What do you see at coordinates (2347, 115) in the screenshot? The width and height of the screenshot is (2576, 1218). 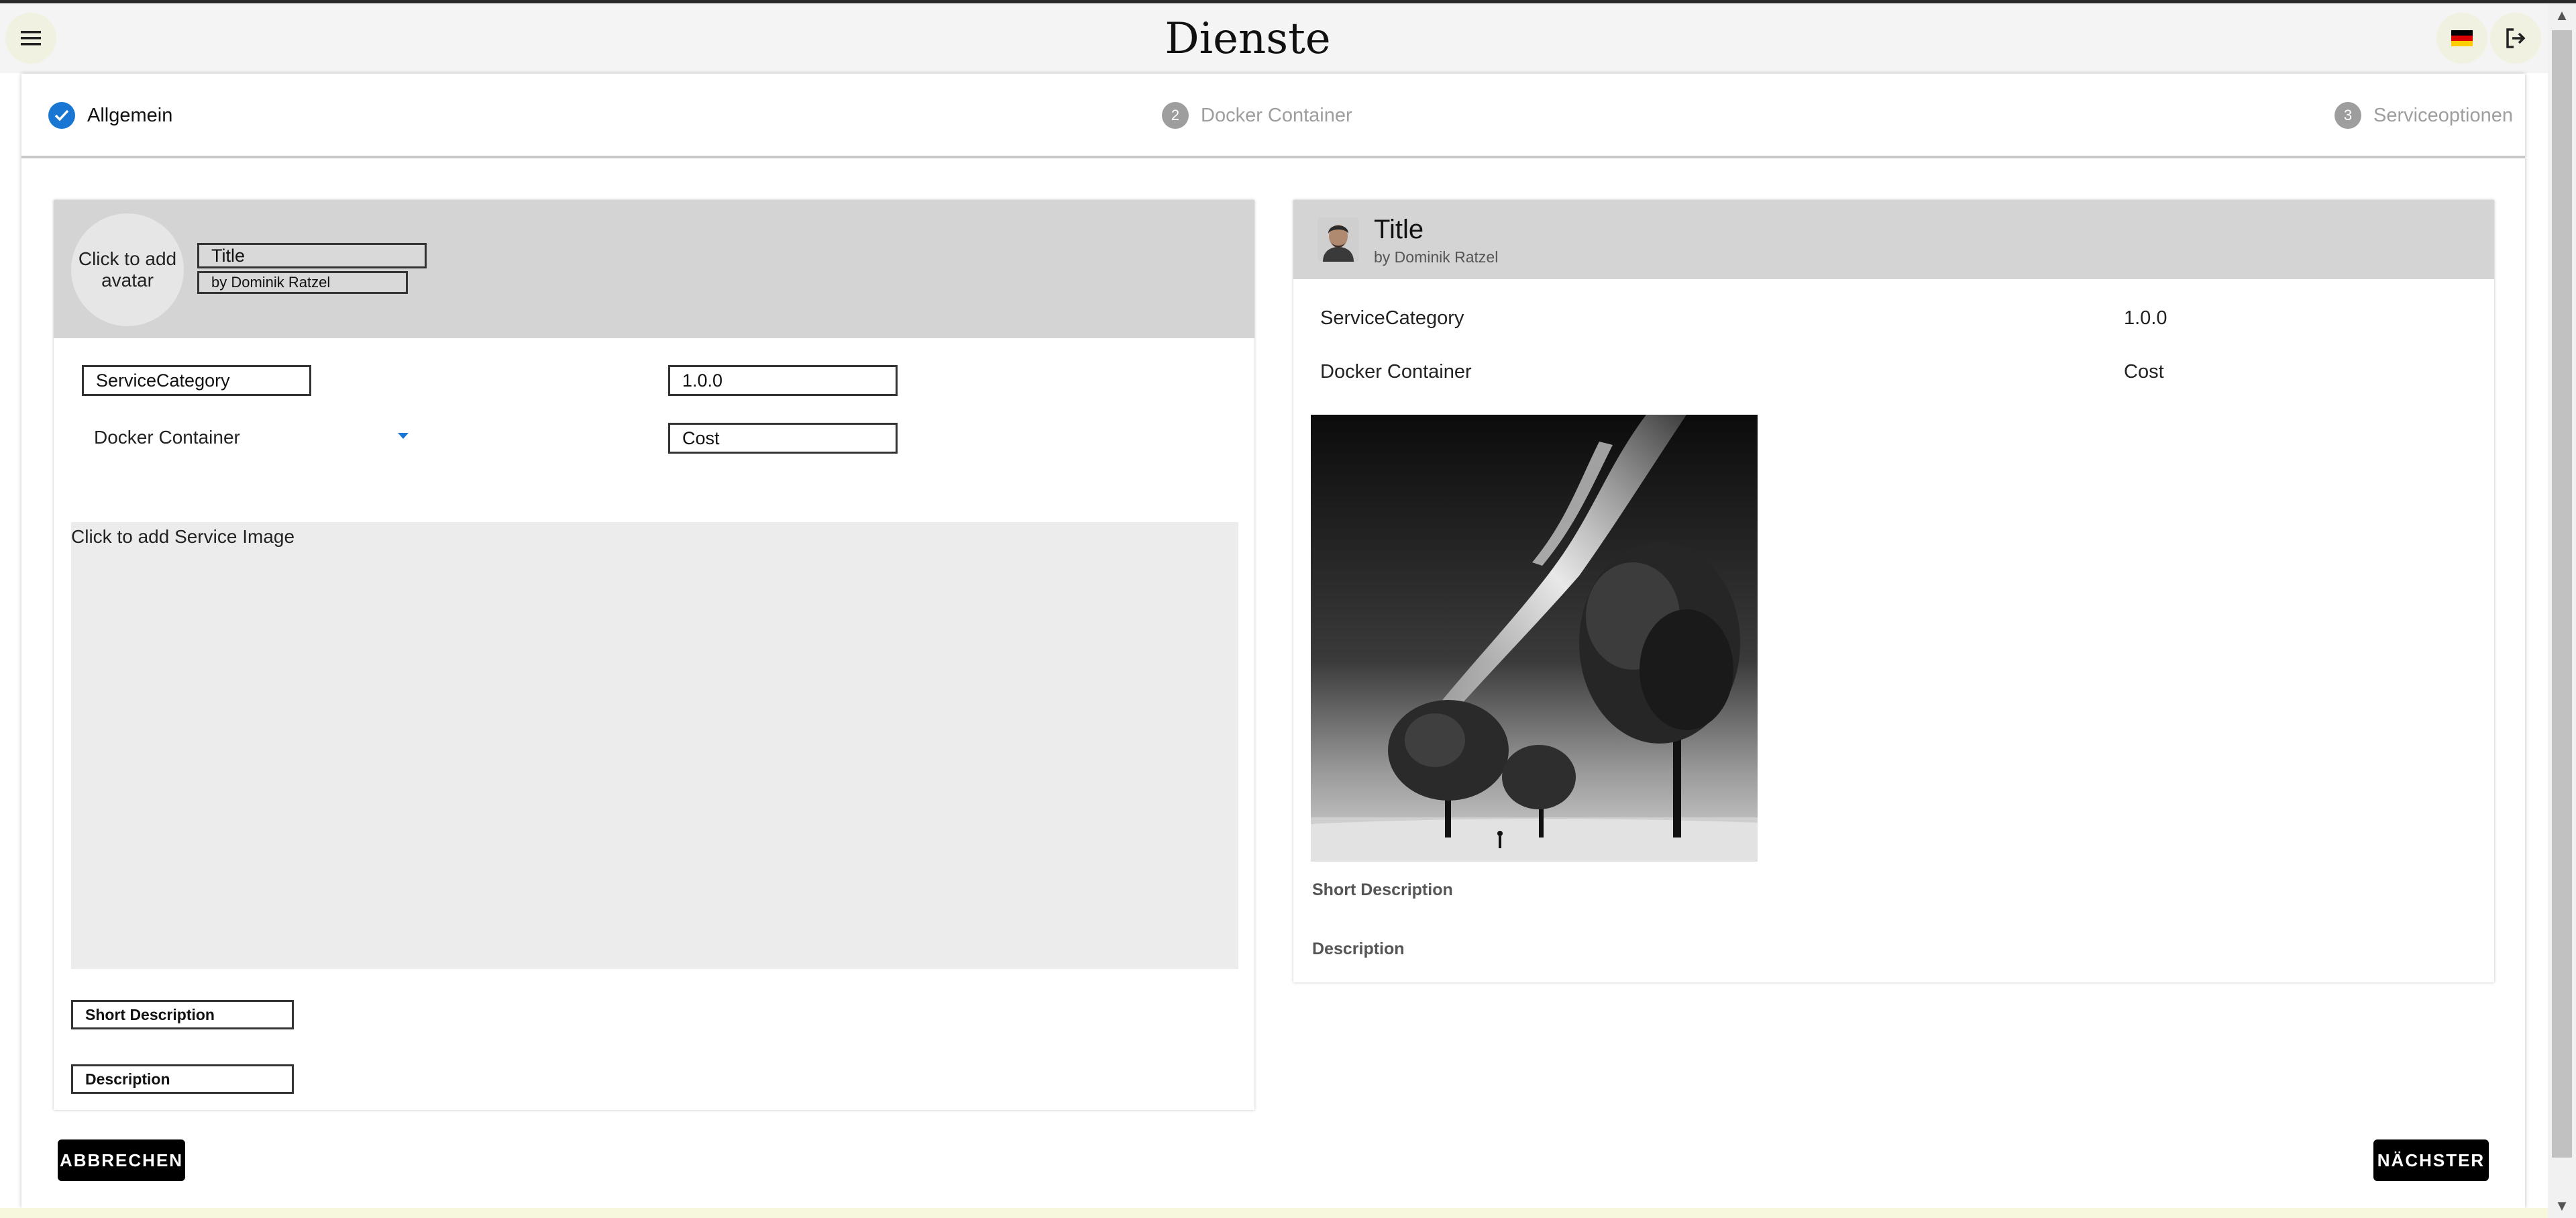 I see `step-number: 3` at bounding box center [2347, 115].